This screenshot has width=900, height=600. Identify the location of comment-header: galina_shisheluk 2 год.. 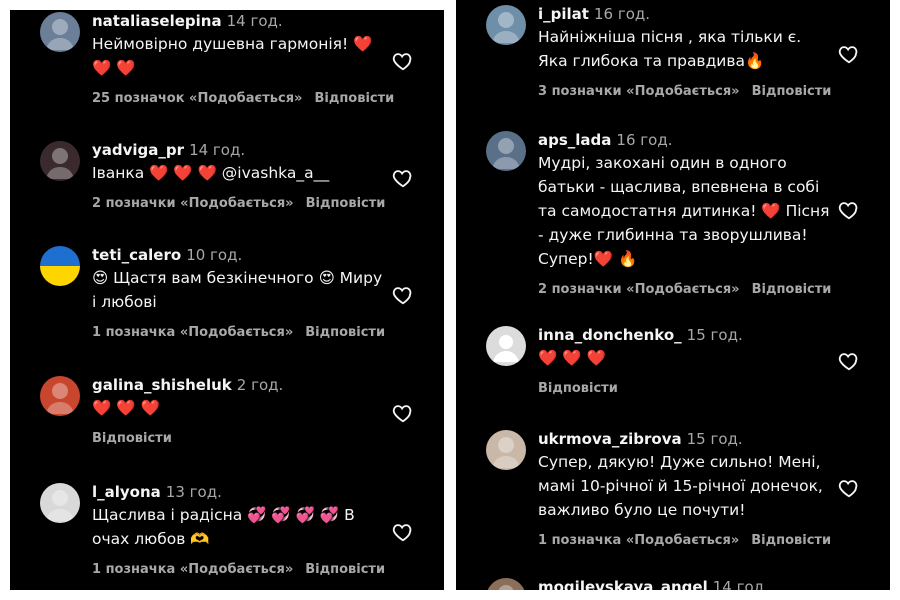
(239, 385).